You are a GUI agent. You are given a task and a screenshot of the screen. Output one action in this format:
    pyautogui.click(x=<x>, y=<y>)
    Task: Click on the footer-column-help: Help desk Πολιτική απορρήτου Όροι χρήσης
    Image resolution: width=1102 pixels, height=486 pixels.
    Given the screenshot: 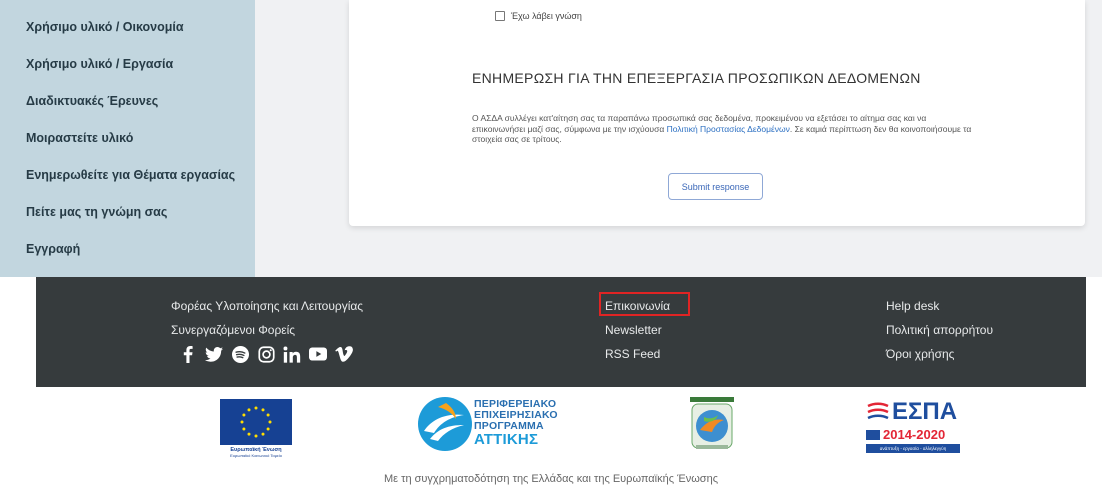 What is the action you would take?
    pyautogui.click(x=939, y=333)
    